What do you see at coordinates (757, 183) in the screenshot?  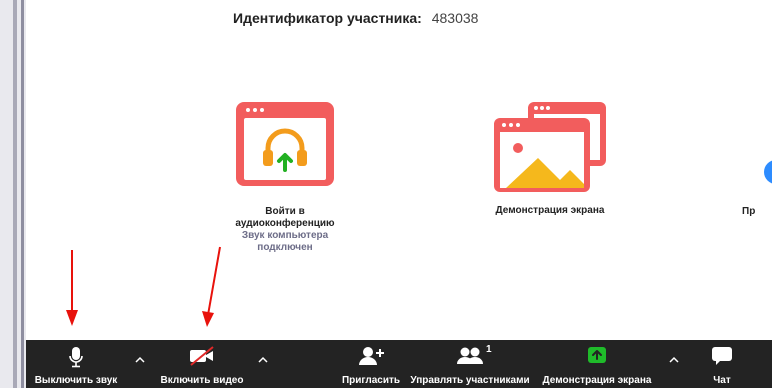 I see `partial-option: Пр` at bounding box center [757, 183].